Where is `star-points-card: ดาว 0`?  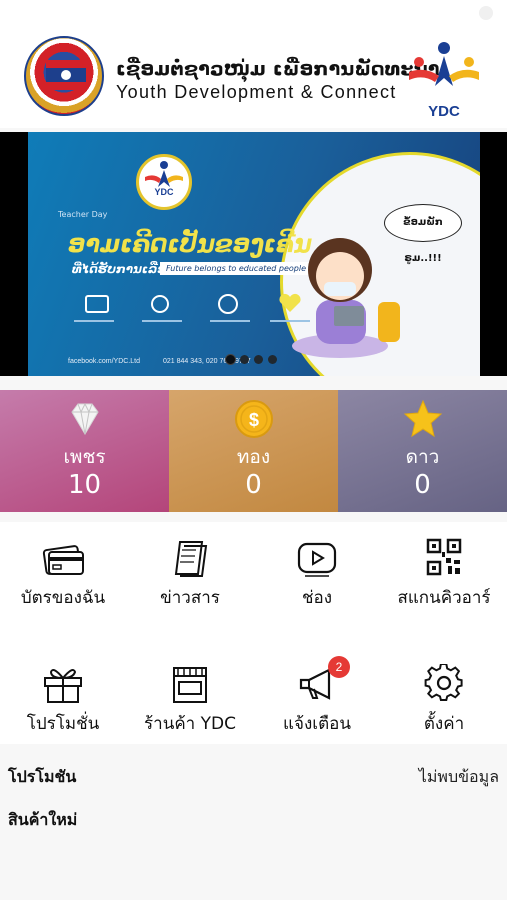 star-points-card: ดาว 0 is located at coordinates (422, 451).